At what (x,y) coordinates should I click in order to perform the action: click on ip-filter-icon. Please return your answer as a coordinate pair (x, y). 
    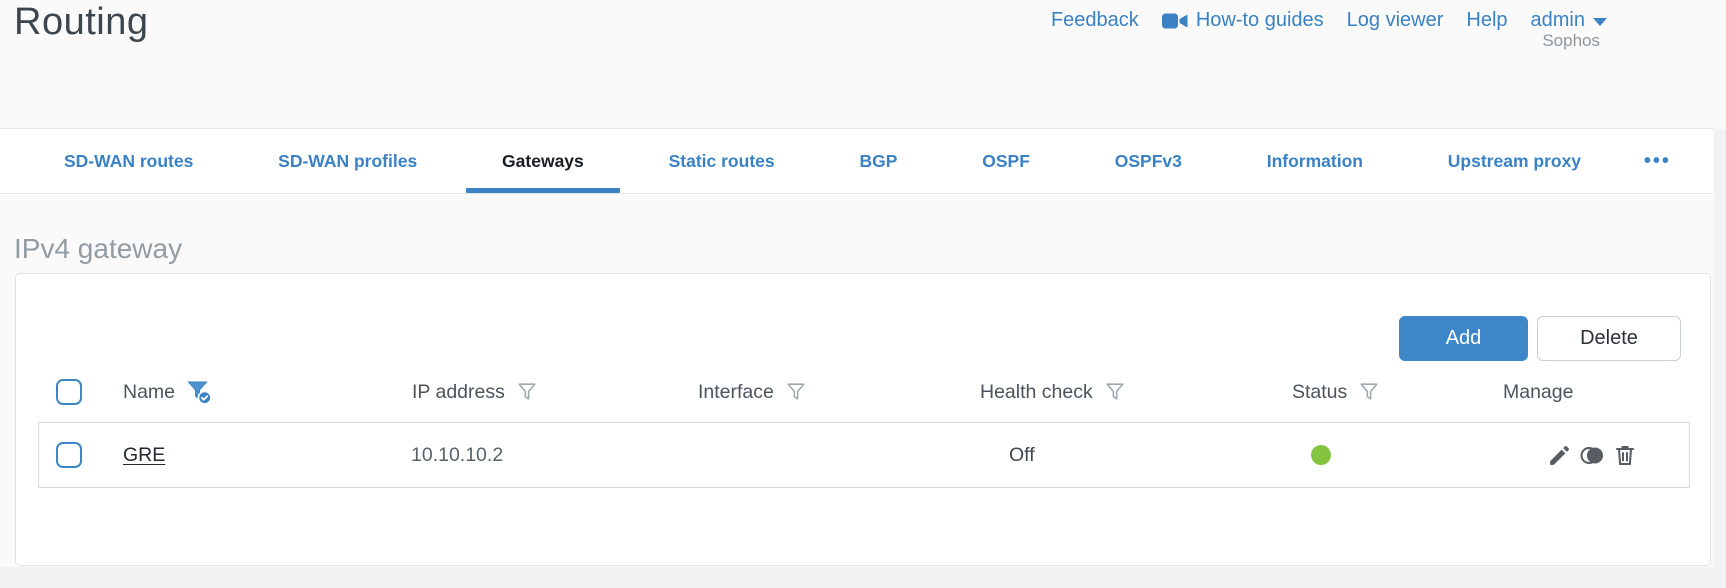
    Looking at the image, I should click on (527, 392).